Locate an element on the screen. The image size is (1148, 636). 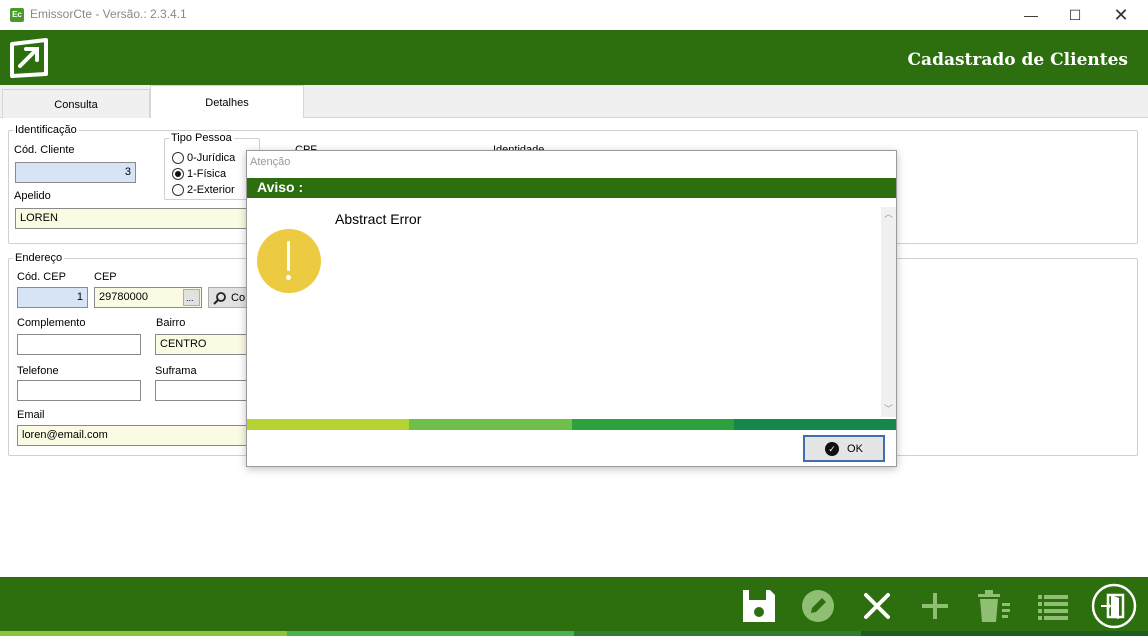
cancel-icon is located at coordinates (877, 606).